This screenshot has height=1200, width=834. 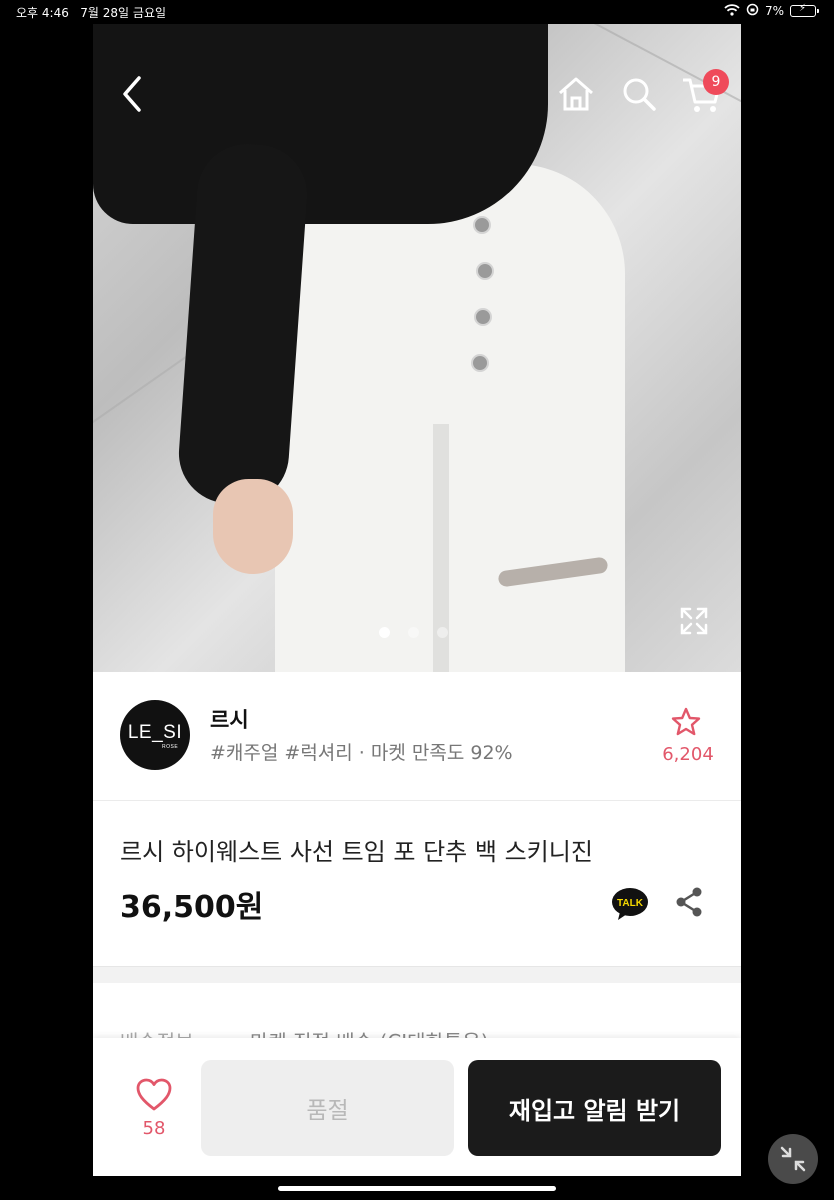 I want to click on wifi-icon, so click(x=732, y=11).